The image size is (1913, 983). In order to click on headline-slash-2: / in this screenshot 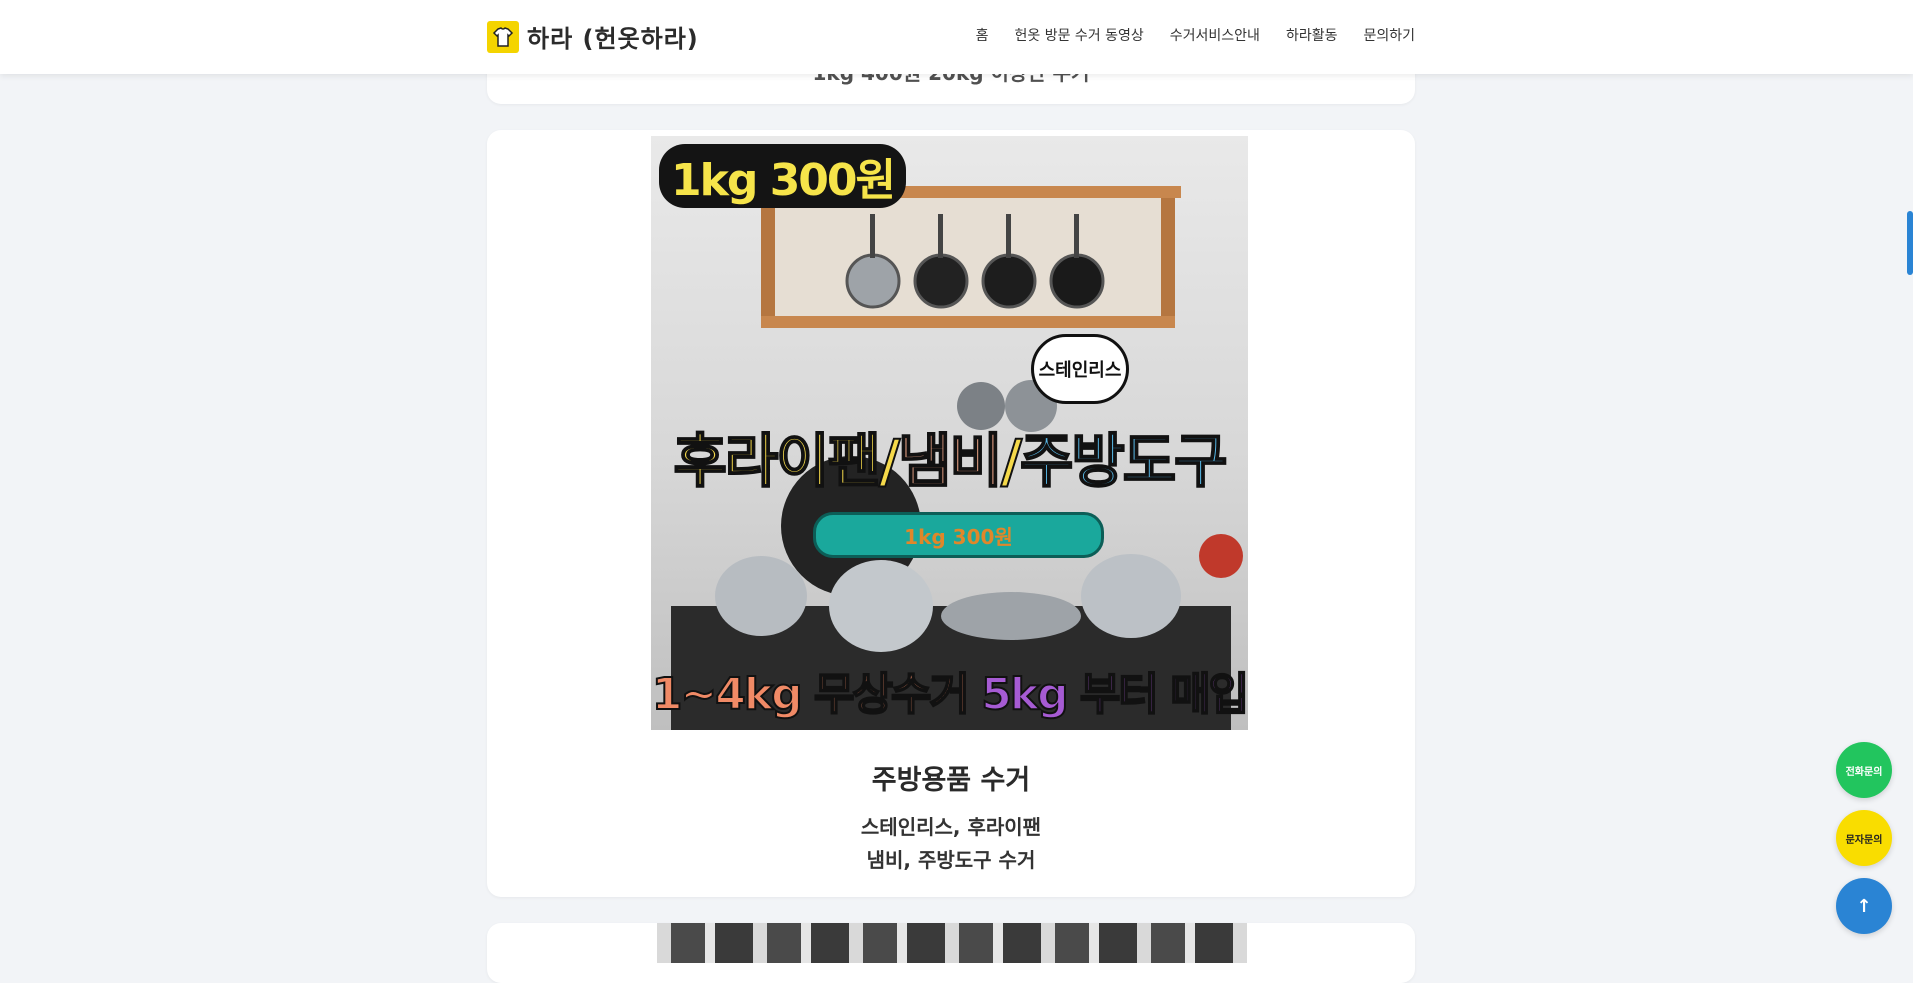, I will do `click(1011, 461)`.